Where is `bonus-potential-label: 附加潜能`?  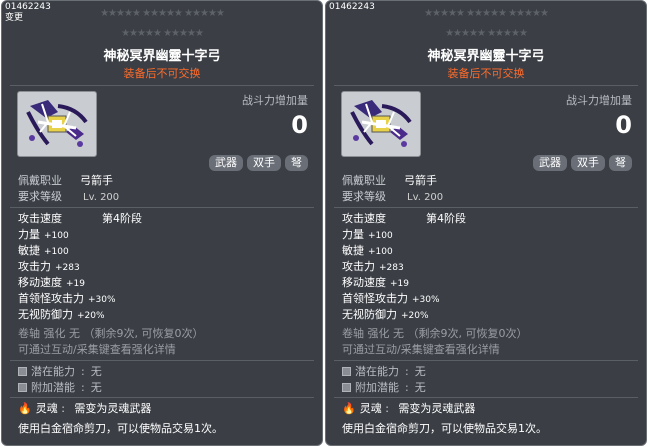 bonus-potential-label: 附加潜能 is located at coordinates (377, 387).